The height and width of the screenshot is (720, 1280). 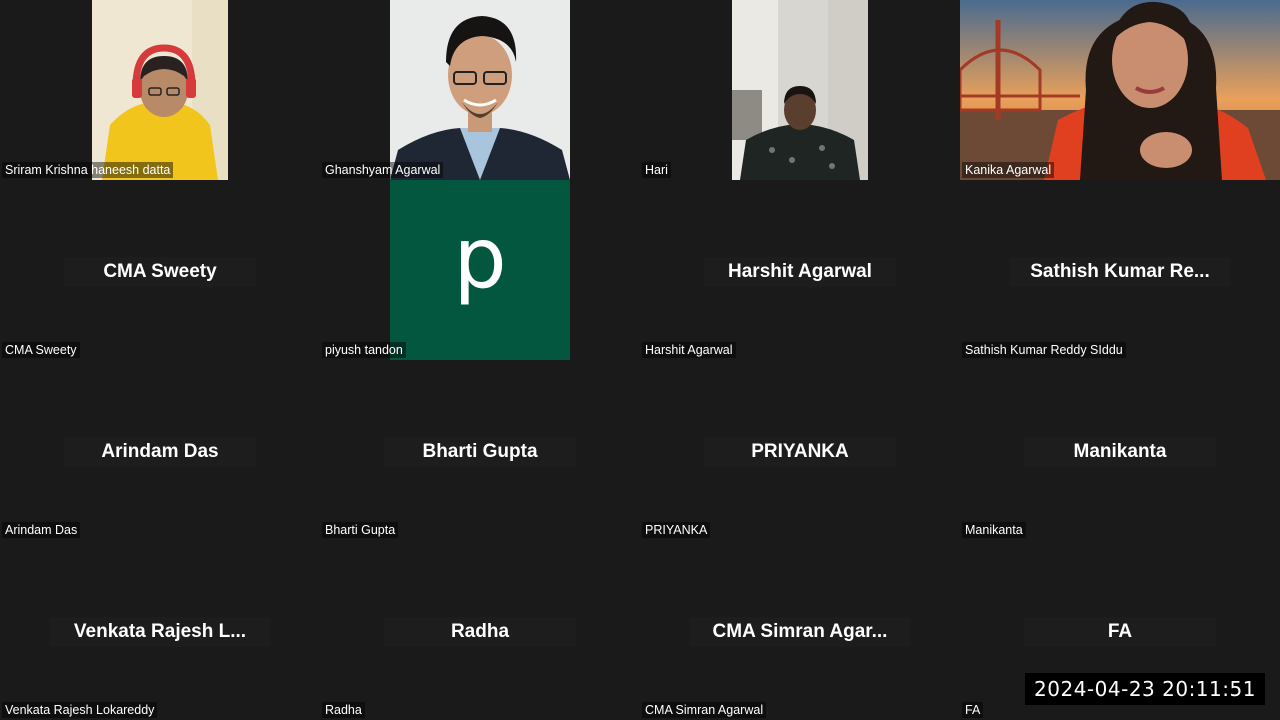 What do you see at coordinates (383, 170) in the screenshot?
I see `participant-name: Ghanshyam Agarwal` at bounding box center [383, 170].